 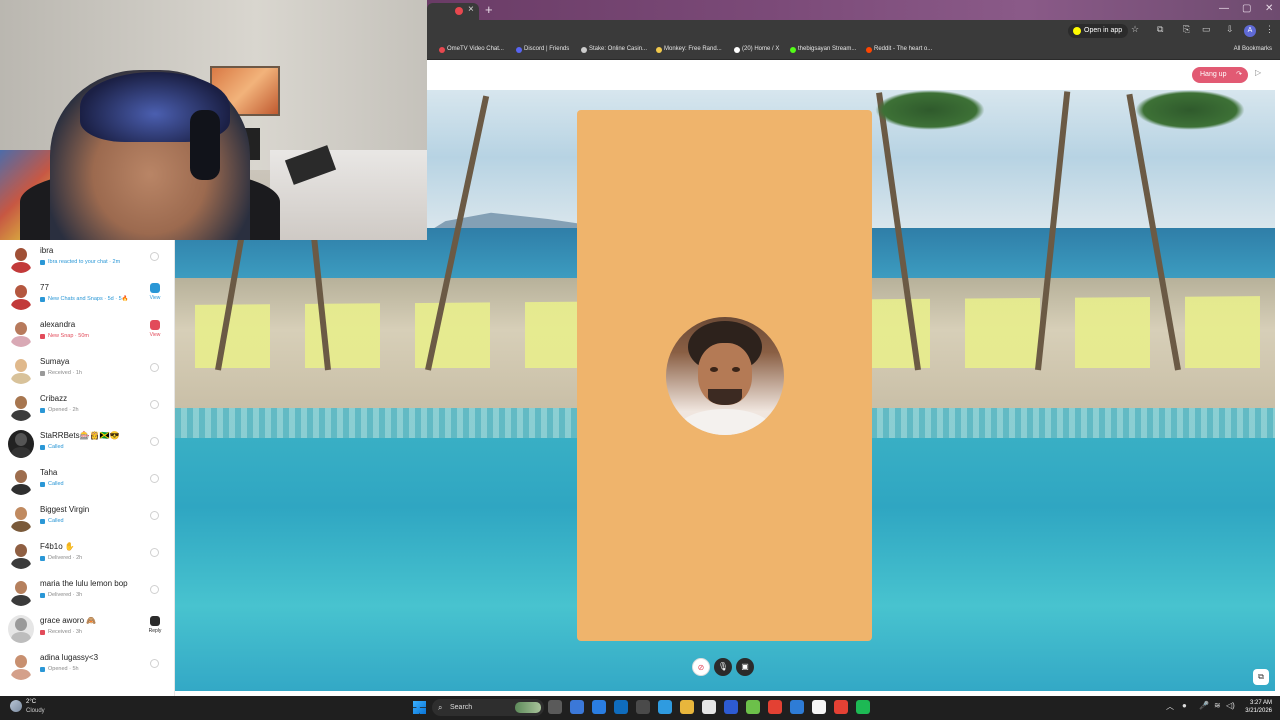 What do you see at coordinates (528, 707) in the screenshot?
I see `search-highlight-badge` at bounding box center [528, 707].